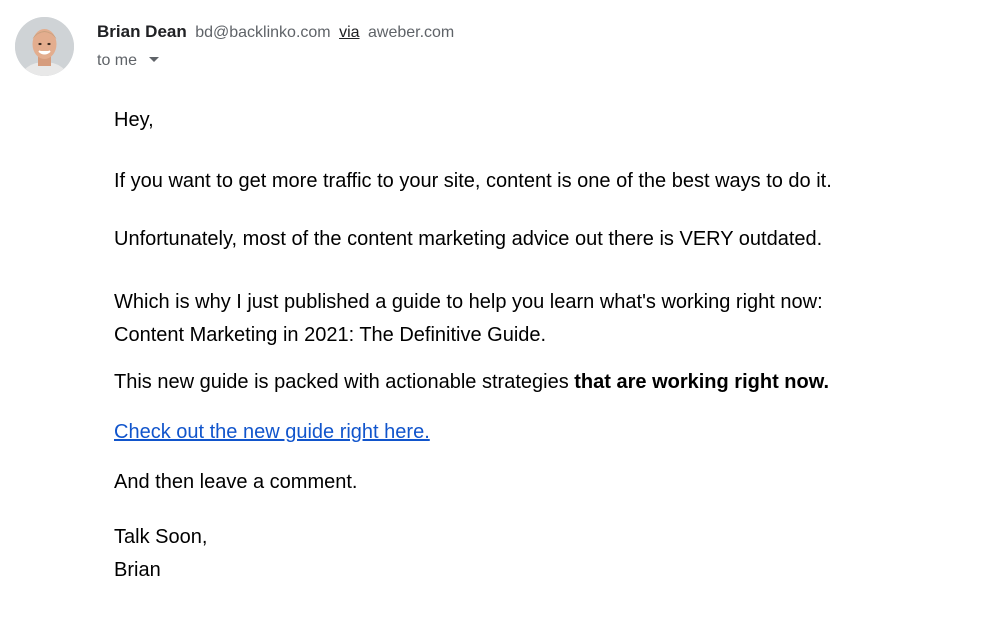  Describe the element at coordinates (137, 570) in the screenshot. I see `signature: Brian` at that location.